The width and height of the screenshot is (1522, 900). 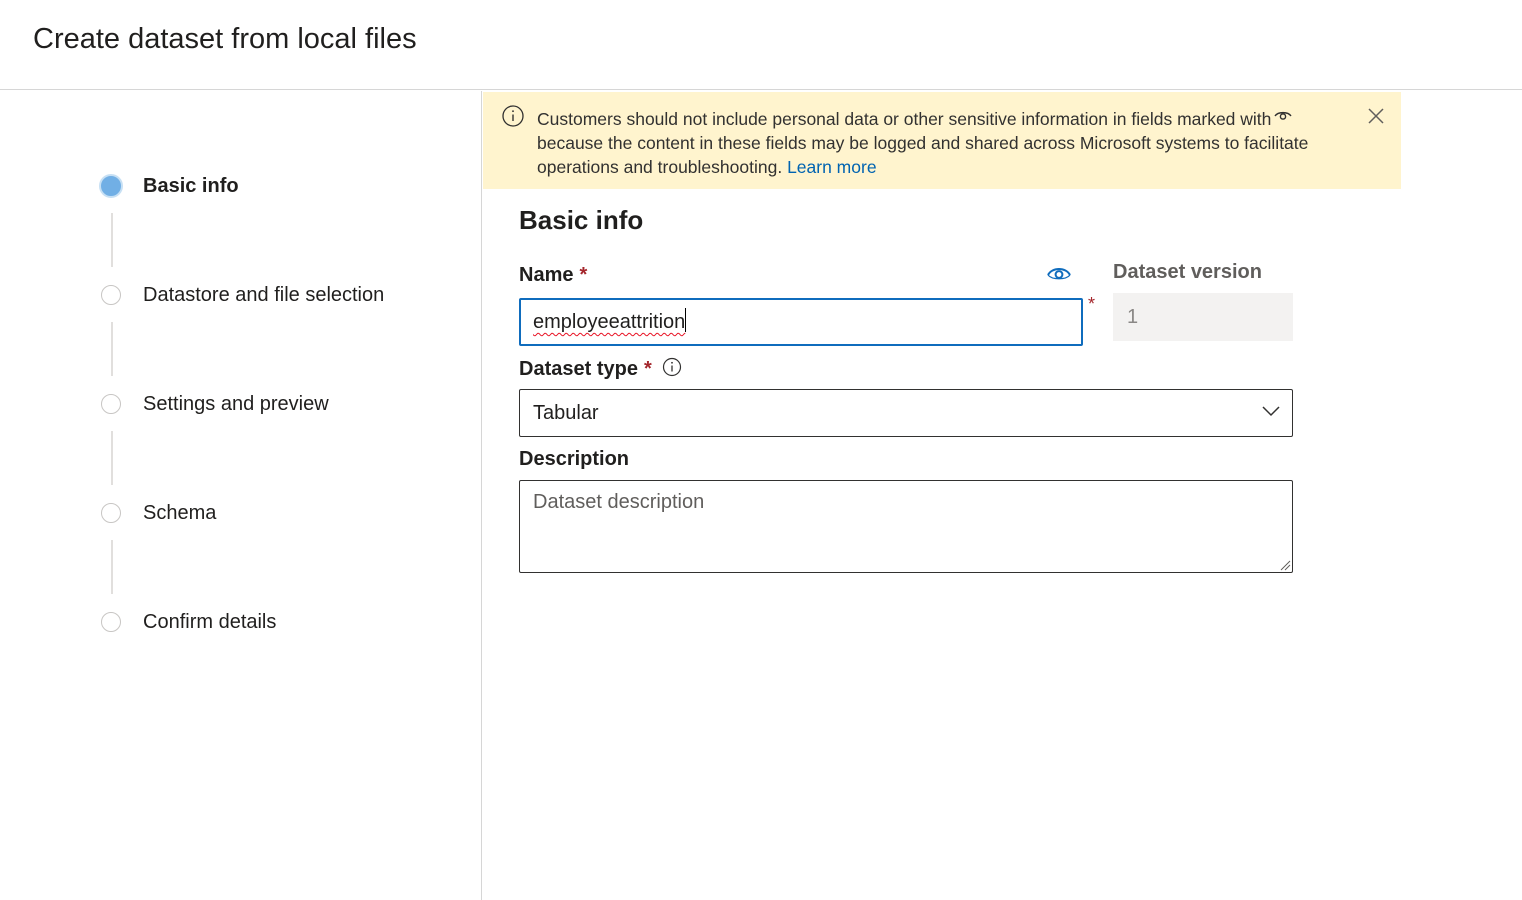 What do you see at coordinates (832, 167) in the screenshot?
I see `learn-more-link: Learn more` at bounding box center [832, 167].